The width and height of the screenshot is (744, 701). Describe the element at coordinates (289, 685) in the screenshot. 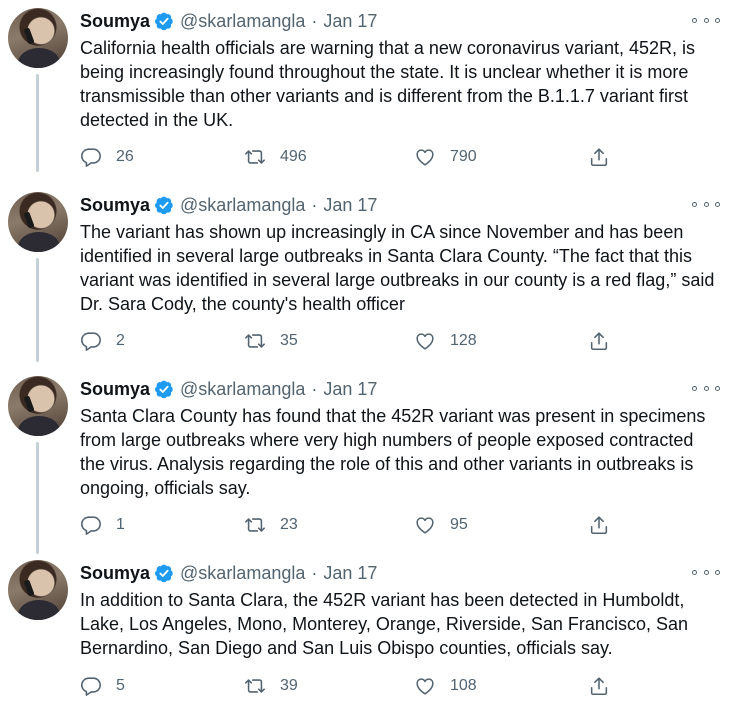

I see `retweet-count: 39` at that location.